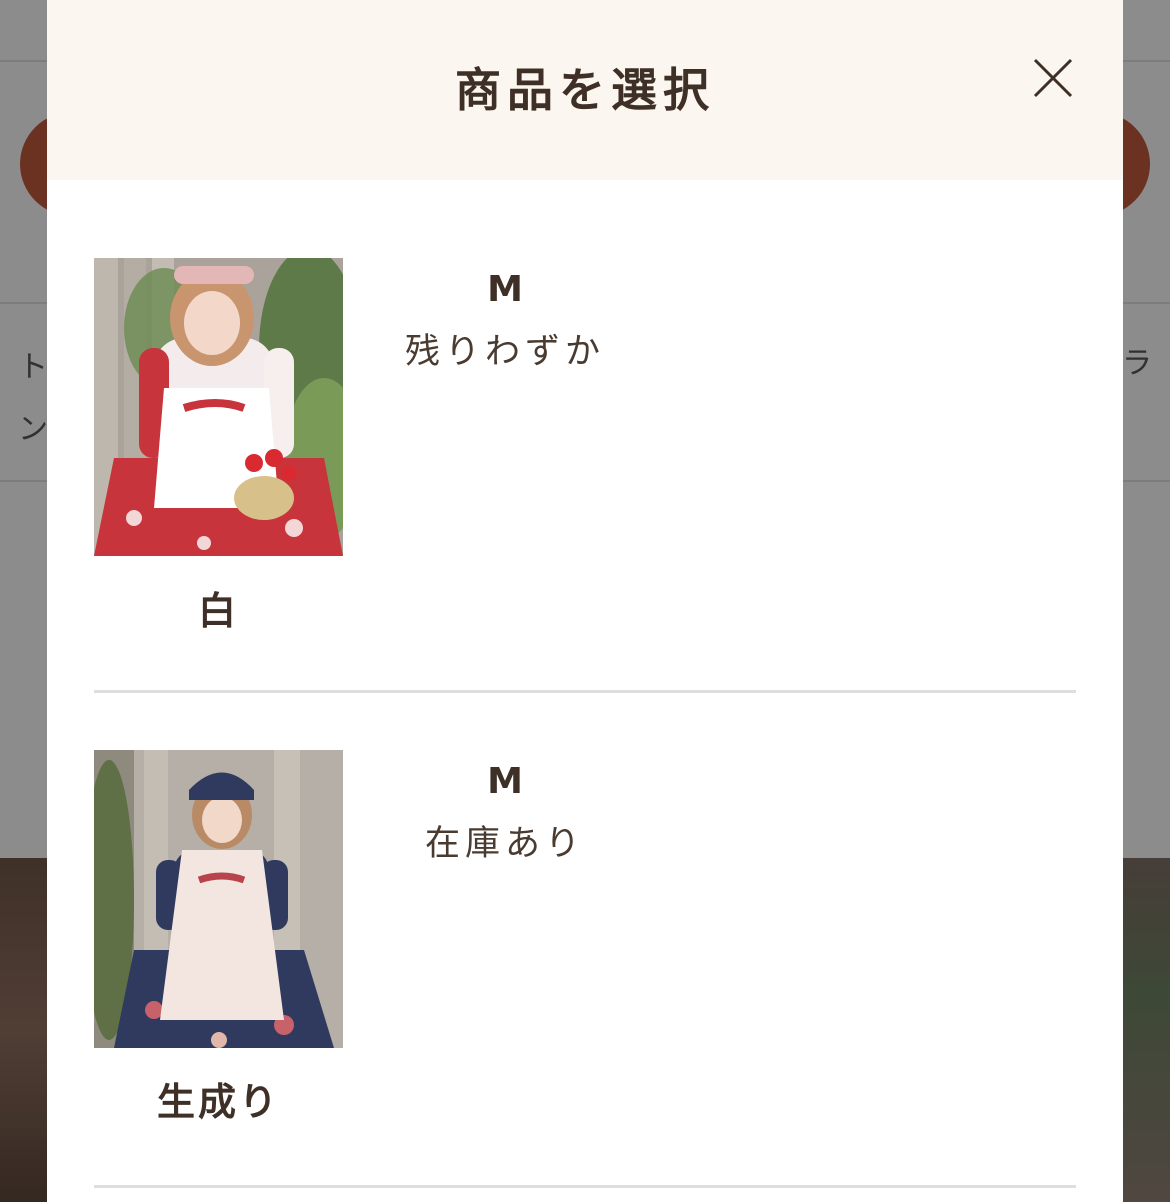 This screenshot has height=1202, width=1170. I want to click on modal-header: 商品を選択, so click(585, 90).